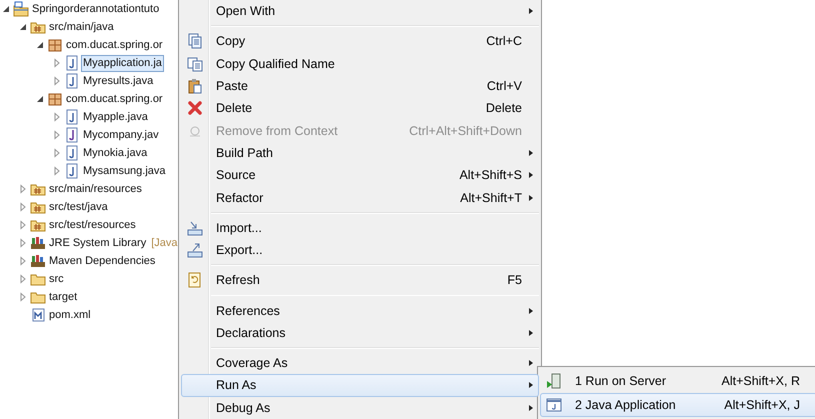 The width and height of the screenshot is (815, 419). I want to click on paste-icon, so click(195, 86).